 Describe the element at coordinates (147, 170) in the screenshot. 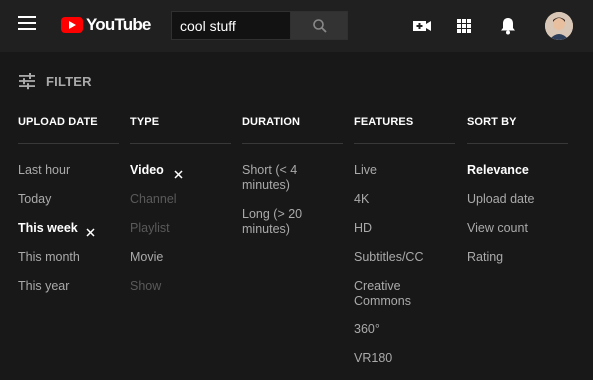

I see `filter-video: Video` at that location.